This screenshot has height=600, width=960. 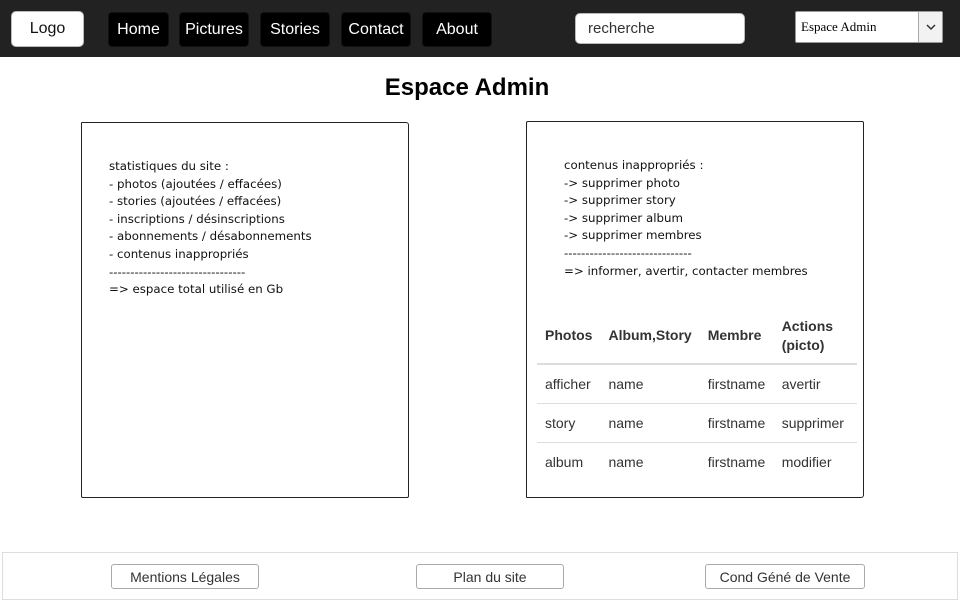 What do you see at coordinates (490, 576) in the screenshot?
I see `plan-du-site-button: Plan du site` at bounding box center [490, 576].